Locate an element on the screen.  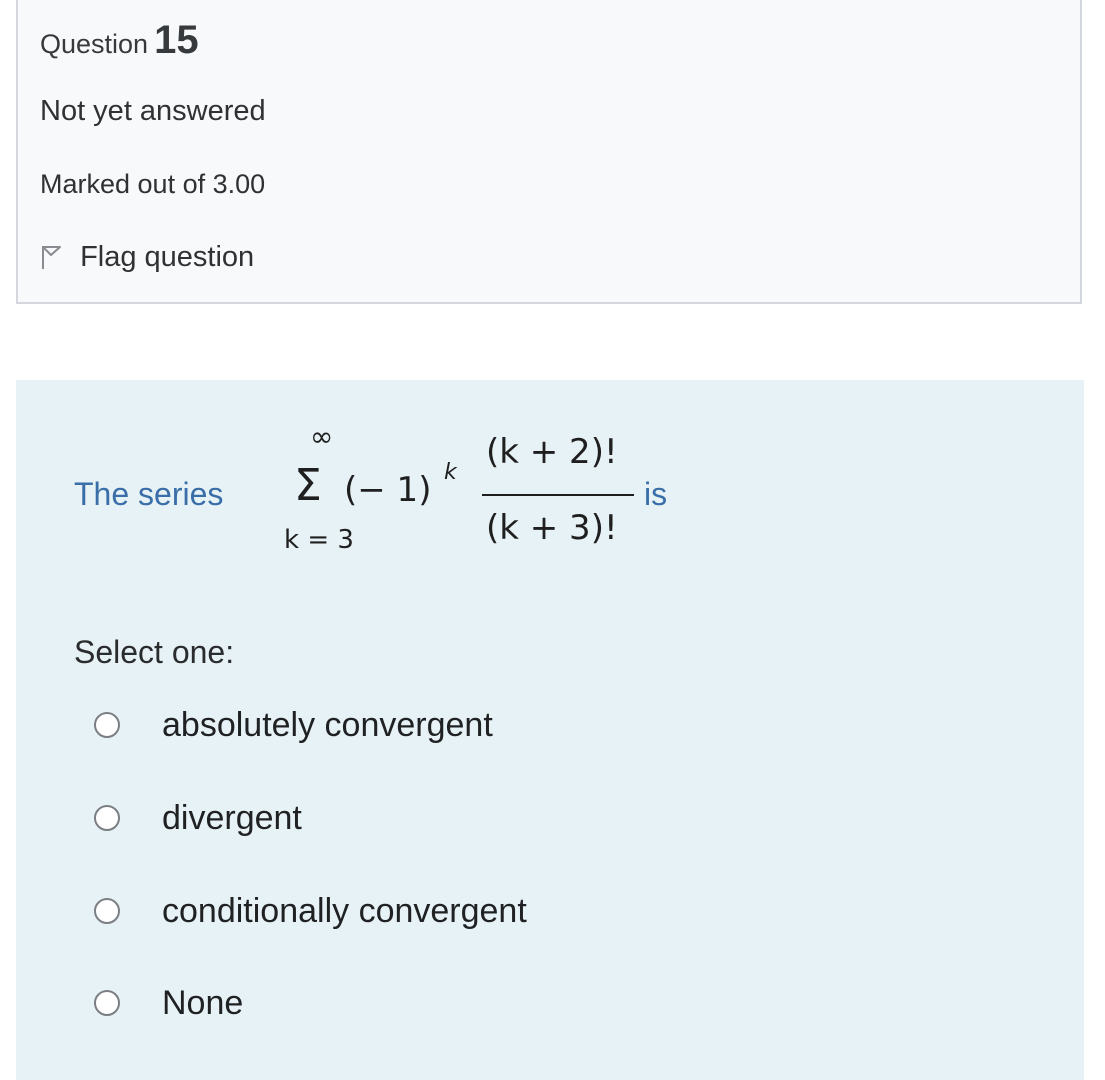
question-number-value: 15 is located at coordinates (176, 40).